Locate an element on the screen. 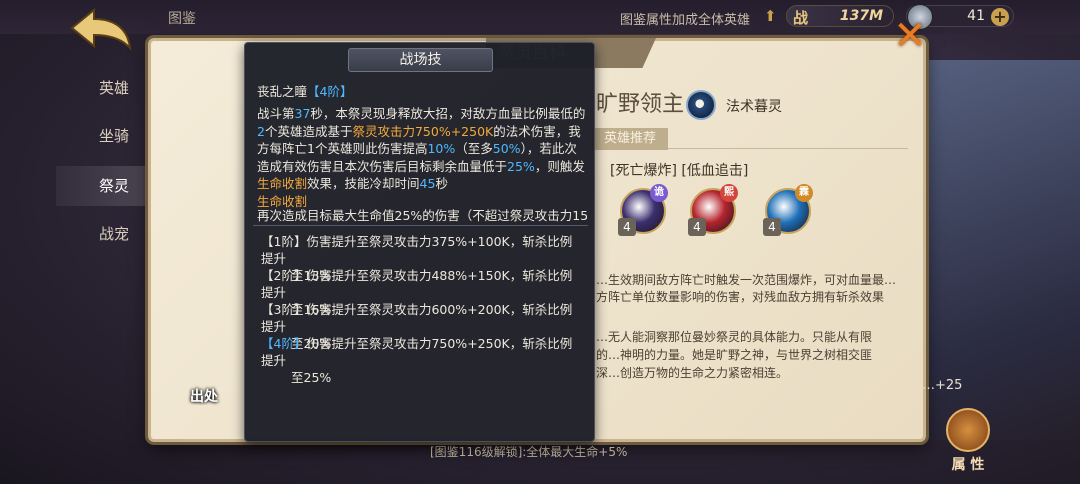 Image resolution: width=1080 pixels, height=484 pixels. power-display: 战 137M is located at coordinates (840, 16).